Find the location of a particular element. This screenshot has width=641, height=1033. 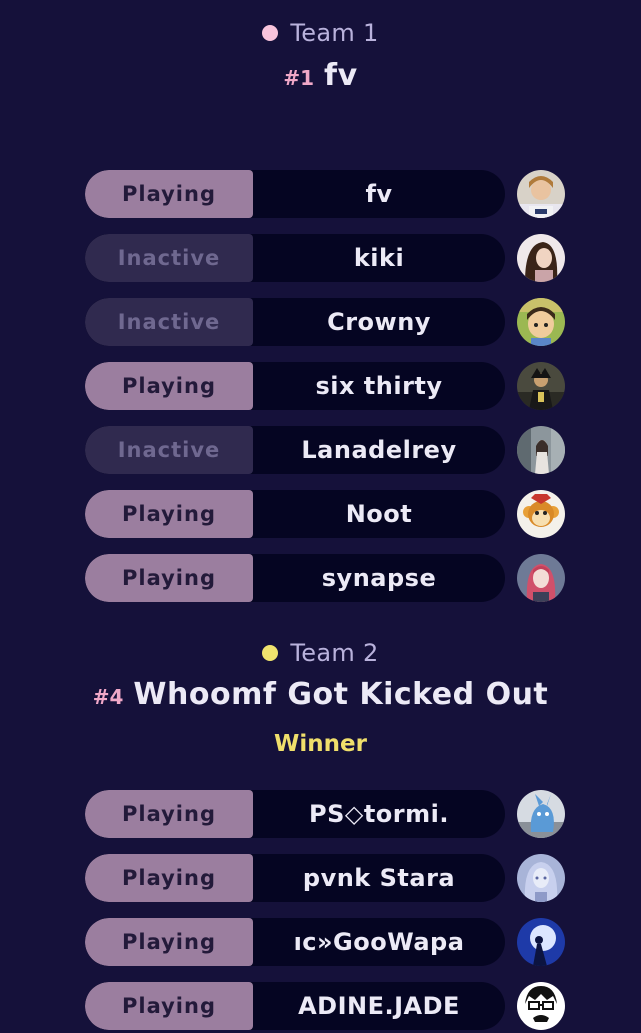

player-pill: Playing fv is located at coordinates (295, 194).